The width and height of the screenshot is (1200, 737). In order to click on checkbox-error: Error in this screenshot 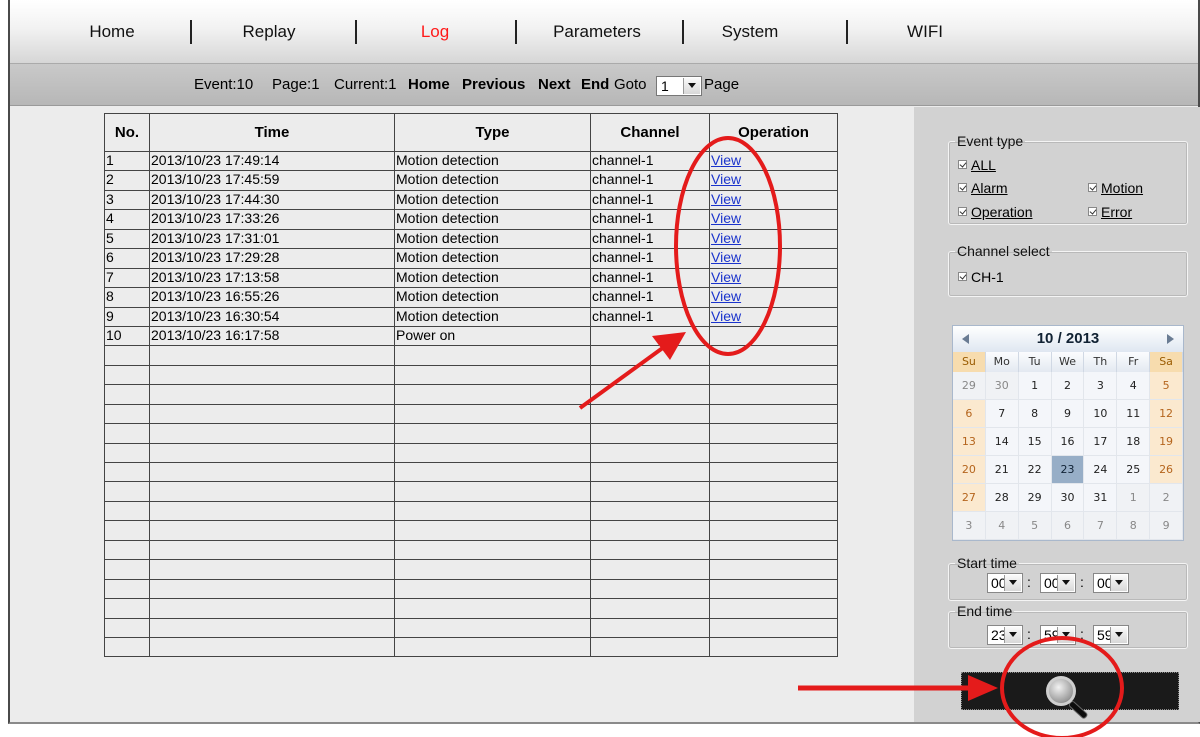, I will do `click(1110, 212)`.